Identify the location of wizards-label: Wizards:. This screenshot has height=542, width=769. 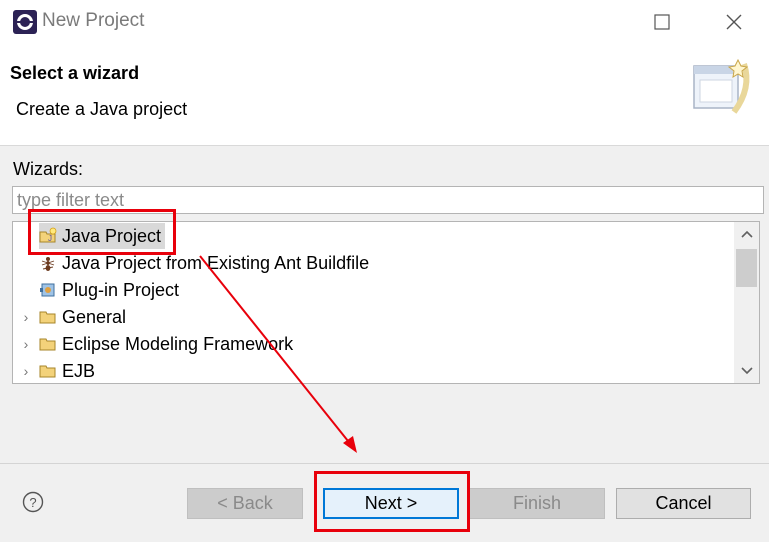
(48, 169).